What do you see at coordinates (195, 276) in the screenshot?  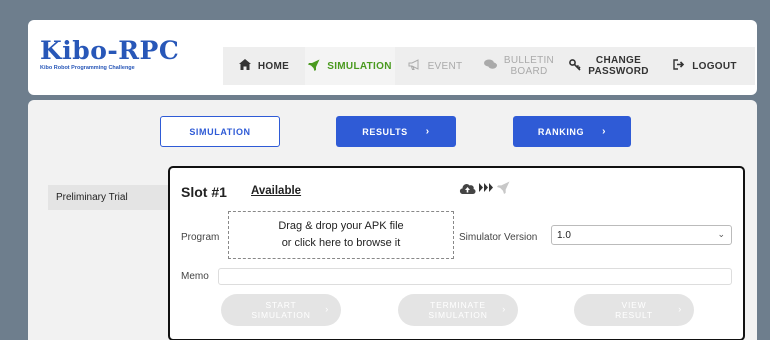 I see `memo-label: Memo` at bounding box center [195, 276].